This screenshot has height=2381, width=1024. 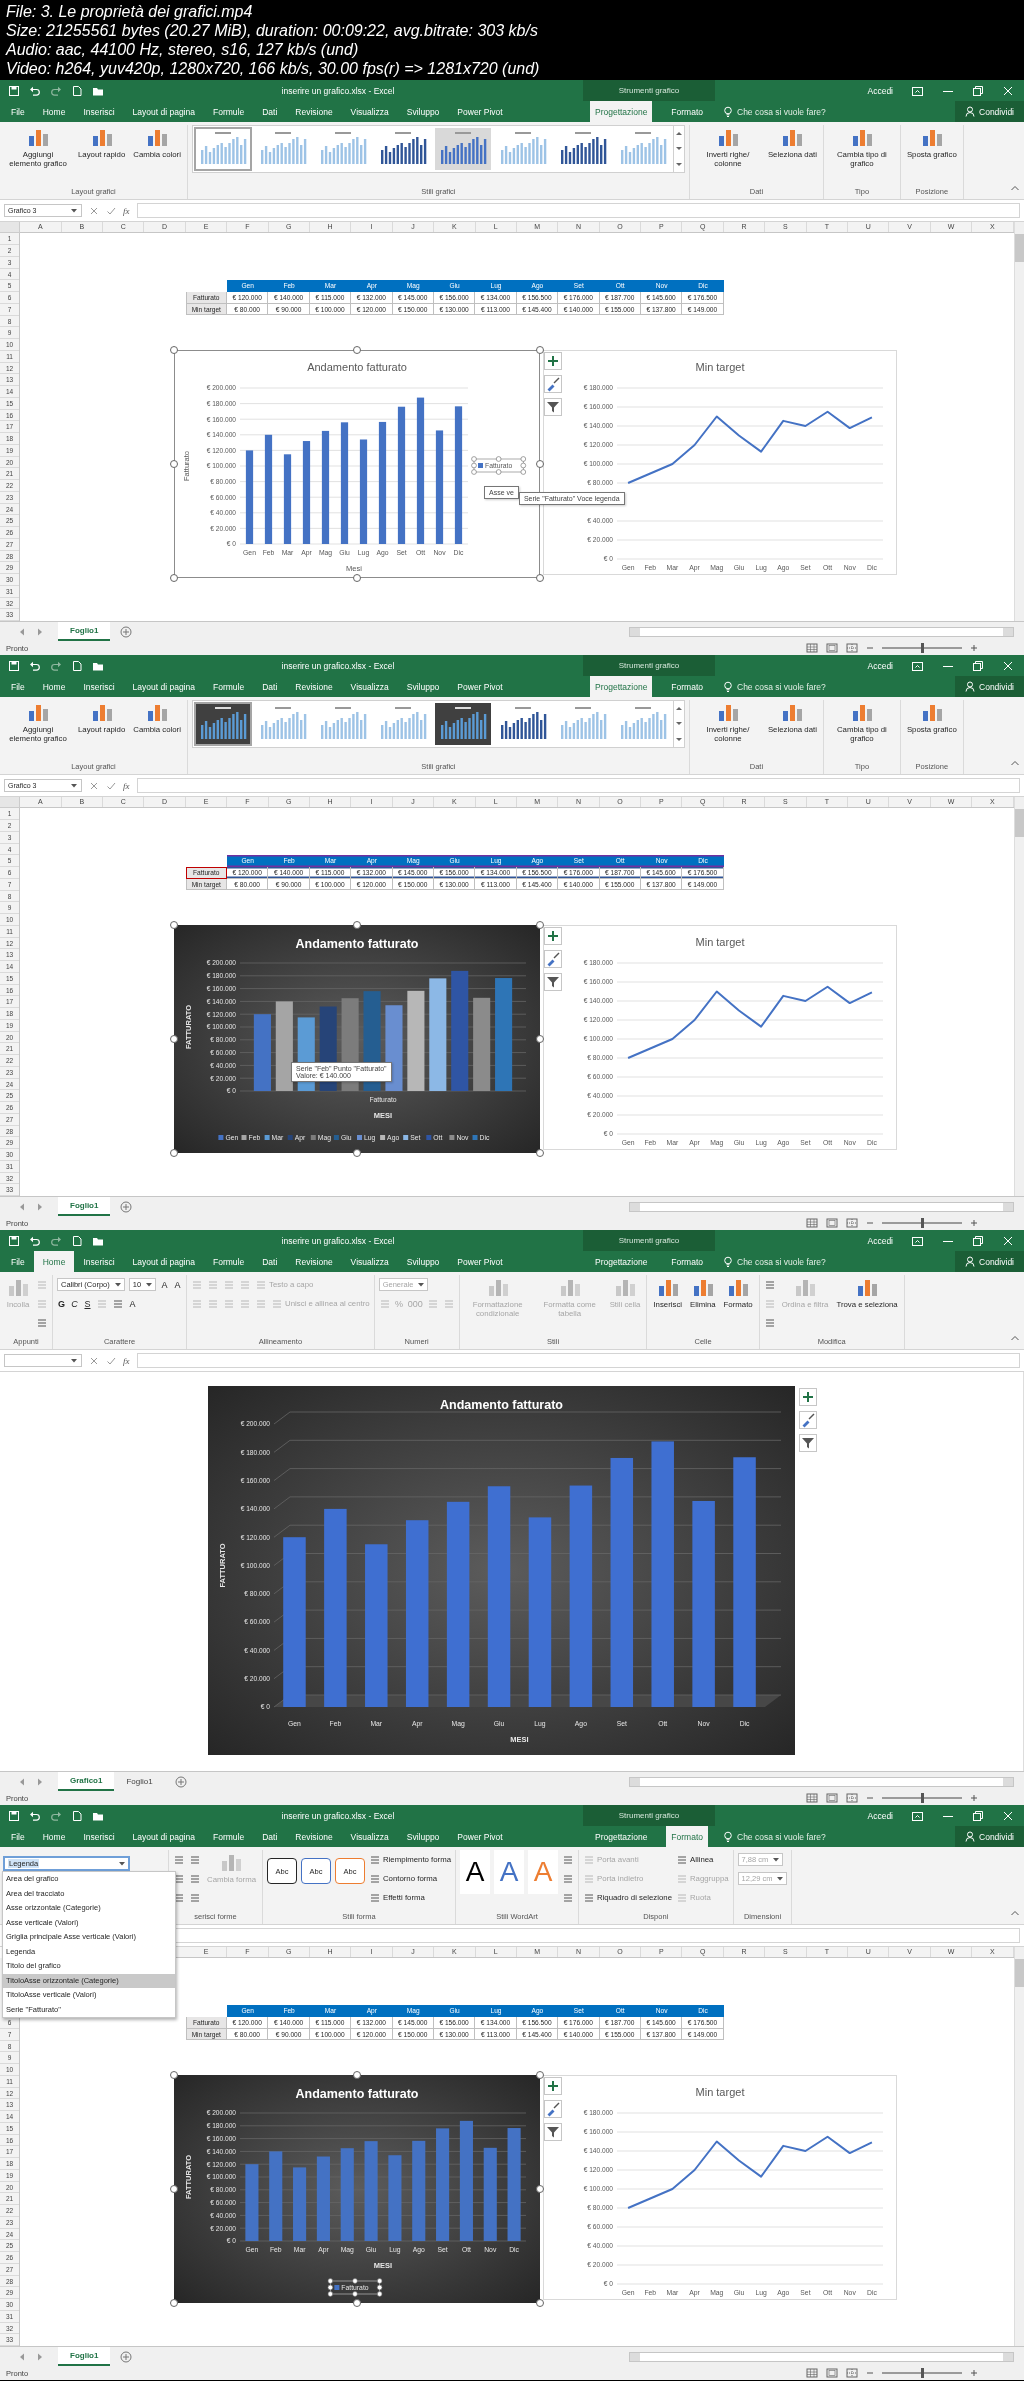 I want to click on ribbon-tab: Progettazione, so click(x=621, y=1836).